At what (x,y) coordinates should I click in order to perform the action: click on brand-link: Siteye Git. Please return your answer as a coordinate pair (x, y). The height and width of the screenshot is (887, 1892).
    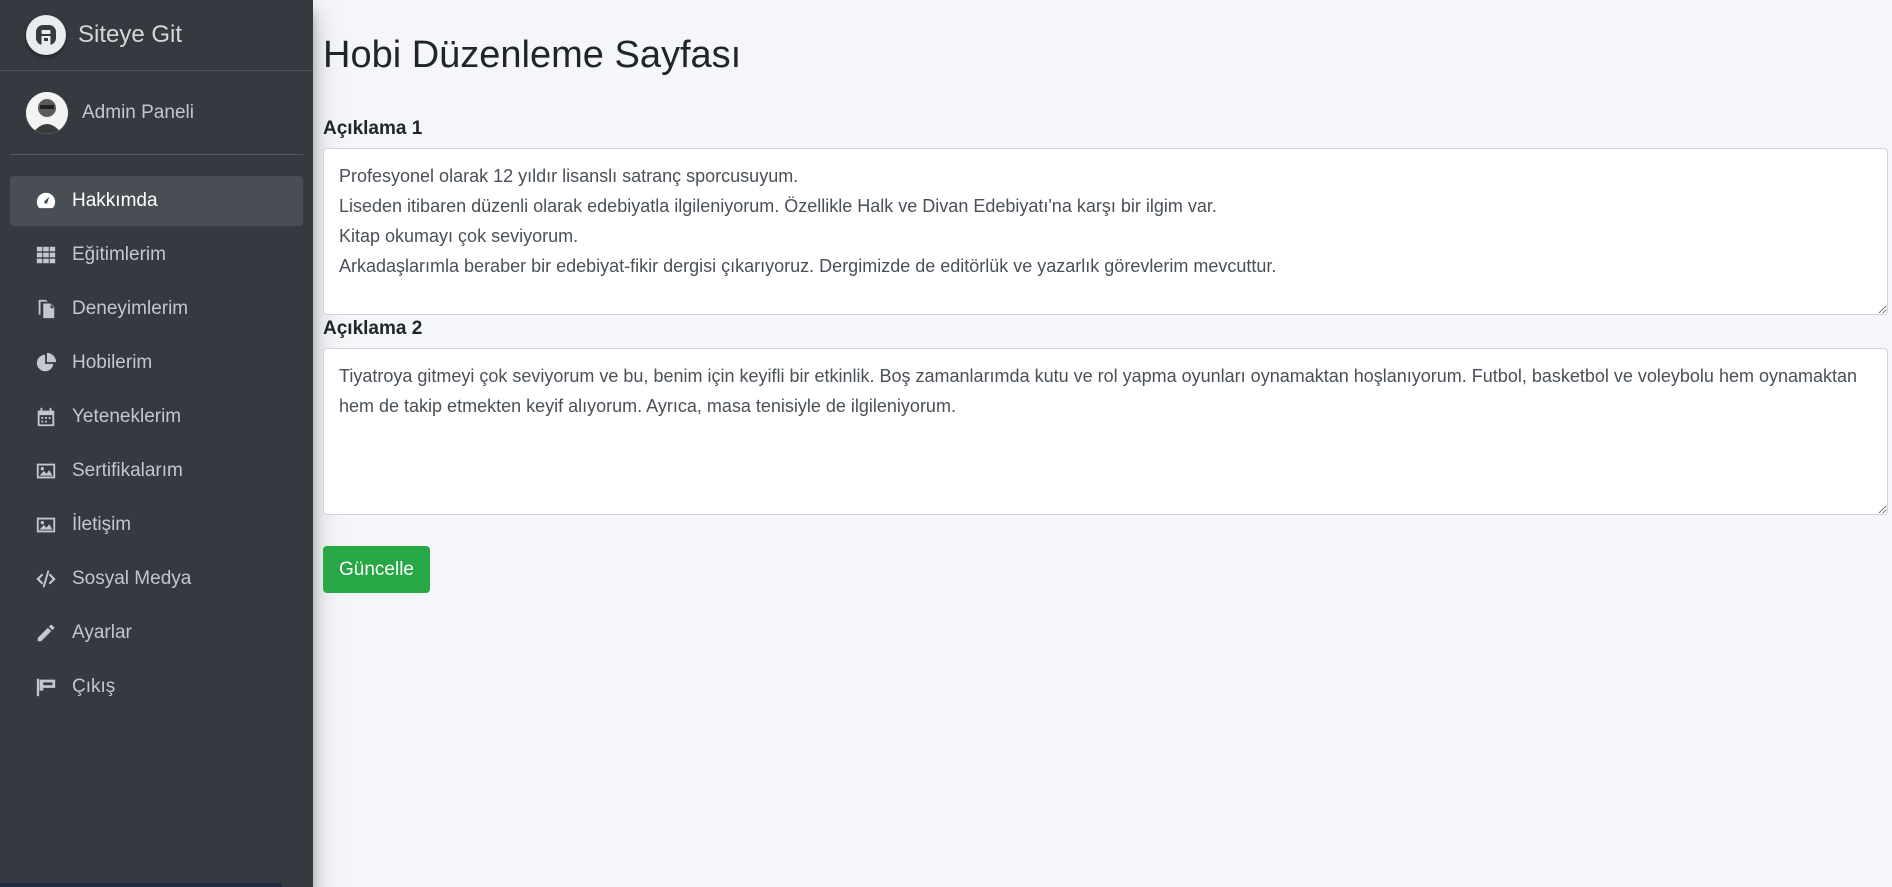
    Looking at the image, I should click on (156, 35).